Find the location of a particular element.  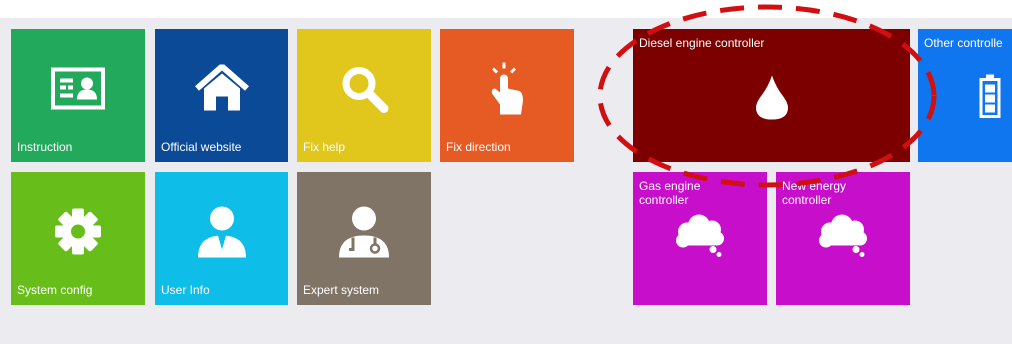

tile-official-website: Official website is located at coordinates (221, 95).